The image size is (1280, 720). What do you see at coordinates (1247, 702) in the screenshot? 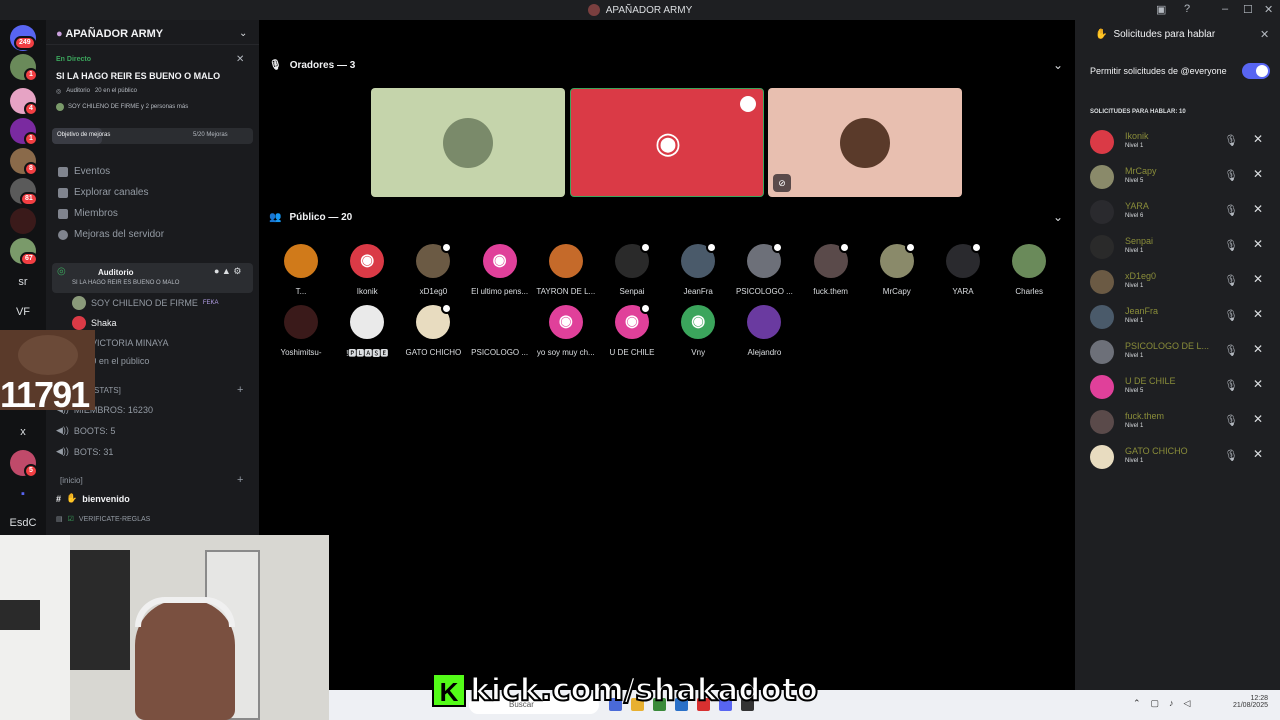
I see `taskbar-clock: 12:28 21/08/2025` at bounding box center [1247, 702].